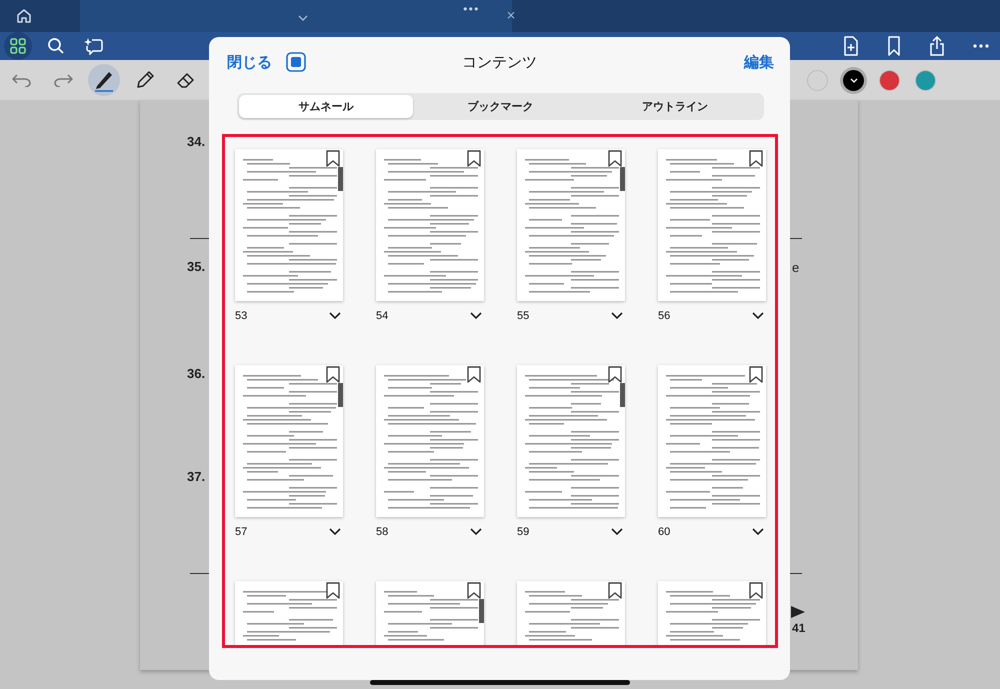 The width and height of the screenshot is (1000, 689). Describe the element at coordinates (470, 9) in the screenshot. I see `tab-menu-button: •••` at that location.